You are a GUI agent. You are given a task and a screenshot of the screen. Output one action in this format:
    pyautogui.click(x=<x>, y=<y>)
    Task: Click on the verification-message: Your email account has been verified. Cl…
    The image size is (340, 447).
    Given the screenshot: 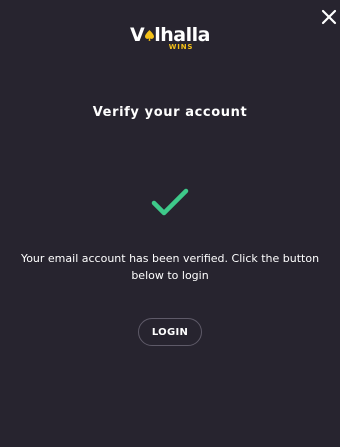 What is the action you would take?
    pyautogui.click(x=170, y=267)
    